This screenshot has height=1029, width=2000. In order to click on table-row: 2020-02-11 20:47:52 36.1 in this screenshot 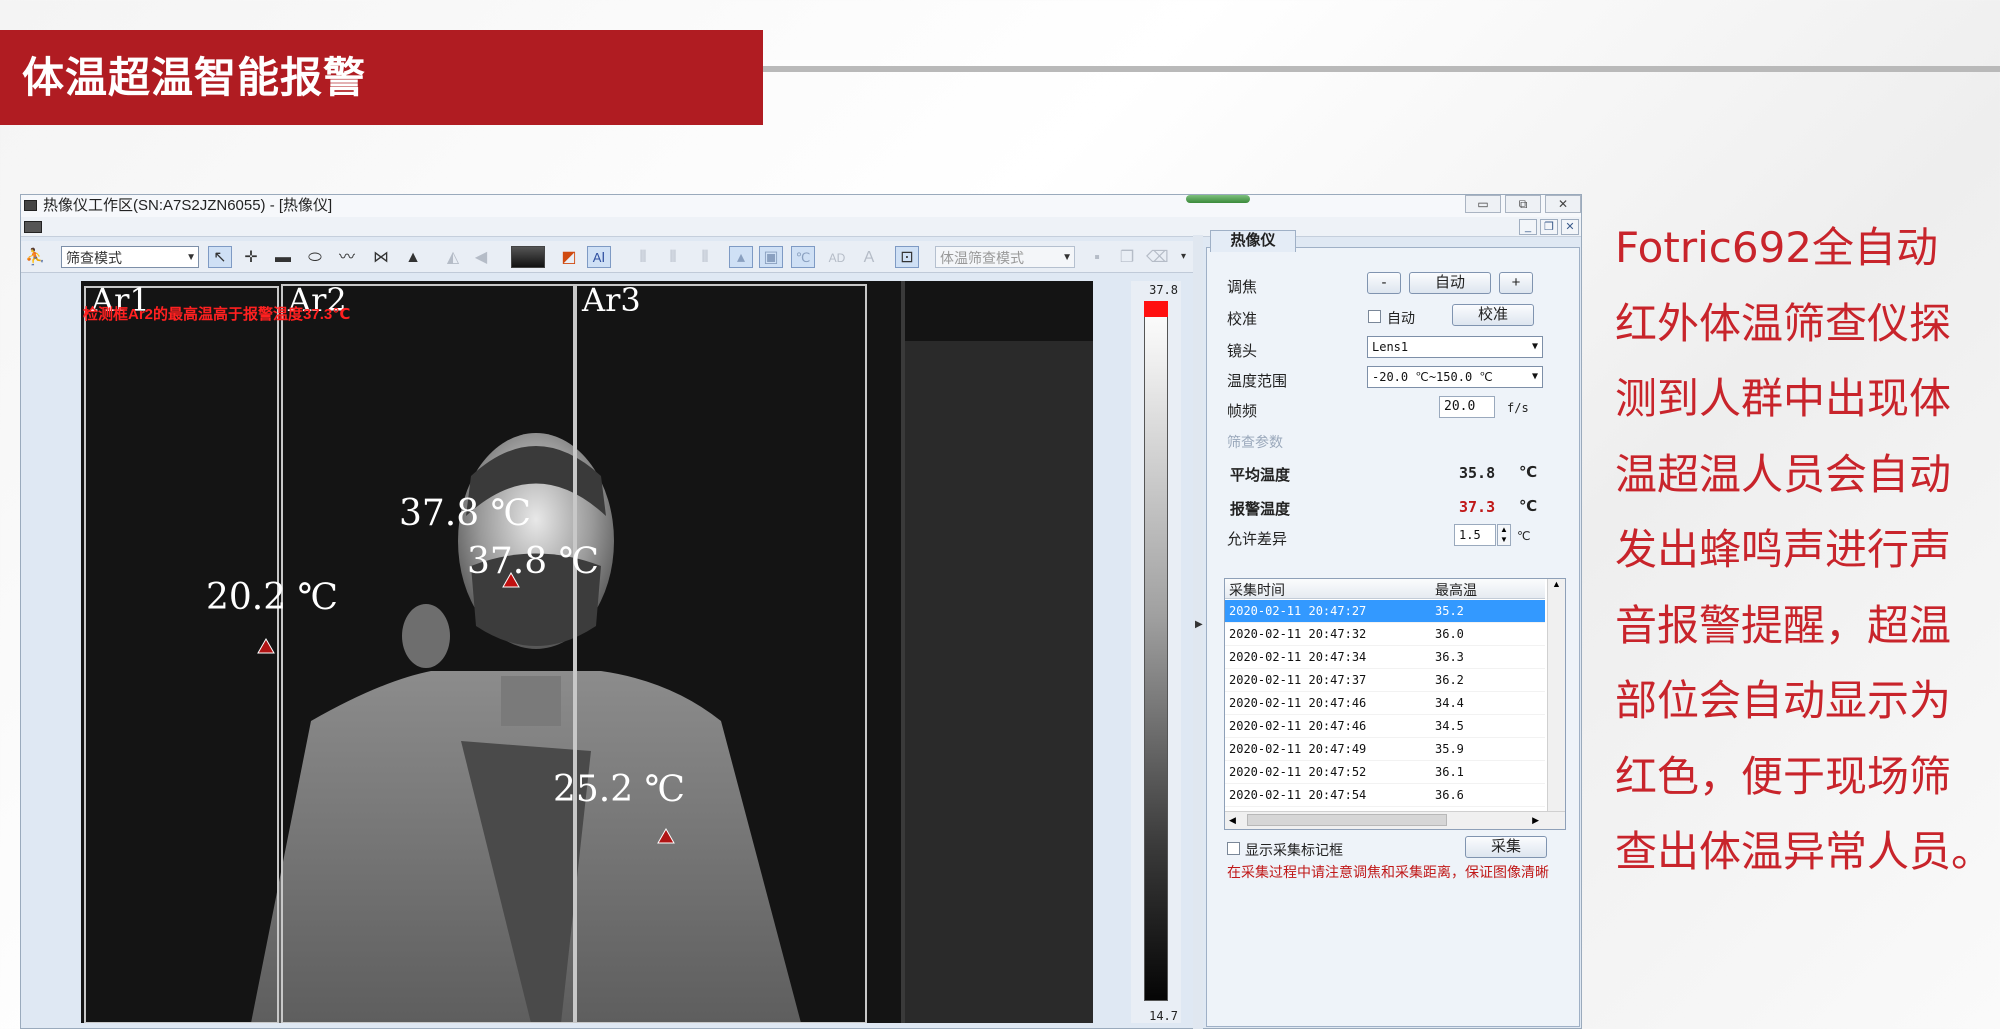, I will do `click(1385, 772)`.